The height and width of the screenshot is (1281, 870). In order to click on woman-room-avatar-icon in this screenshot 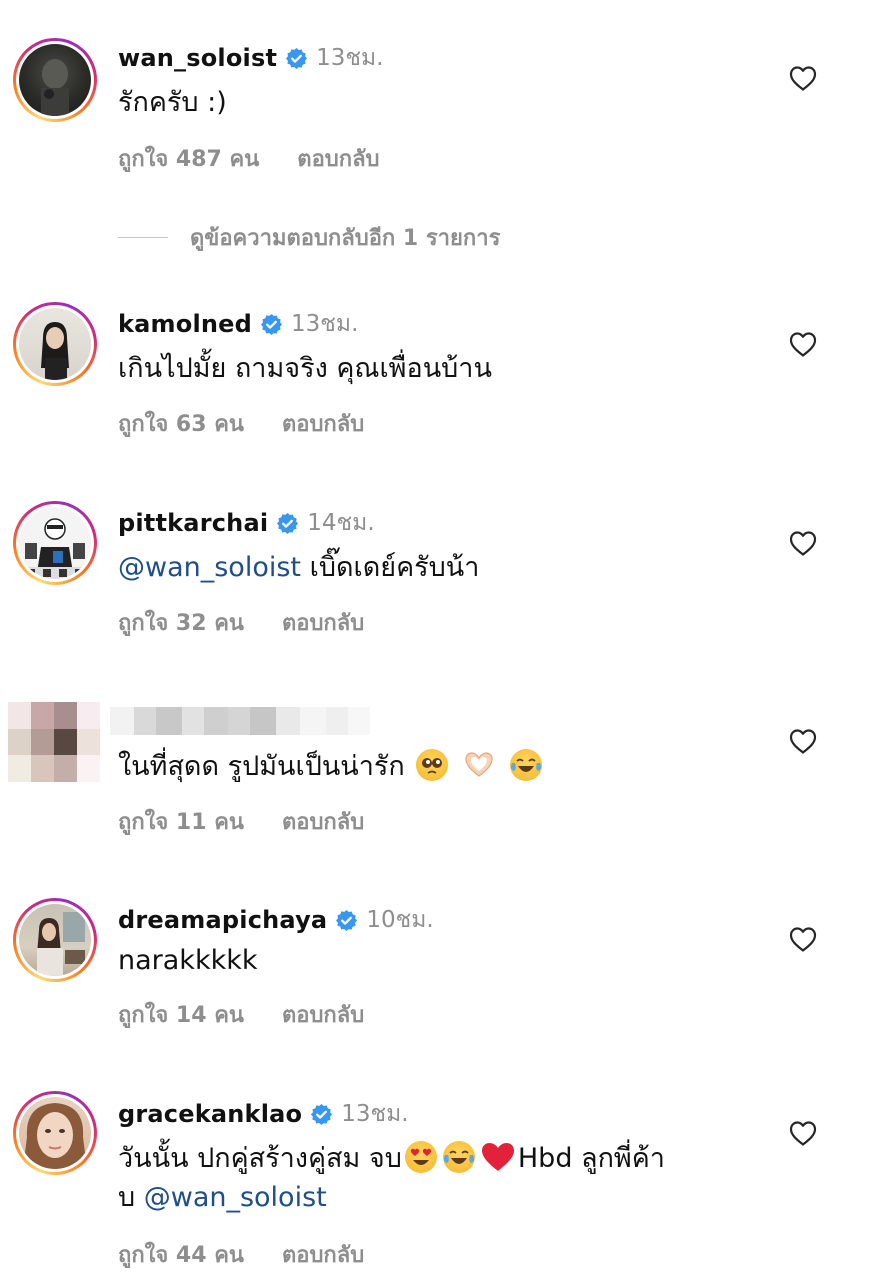, I will do `click(55, 940)`.